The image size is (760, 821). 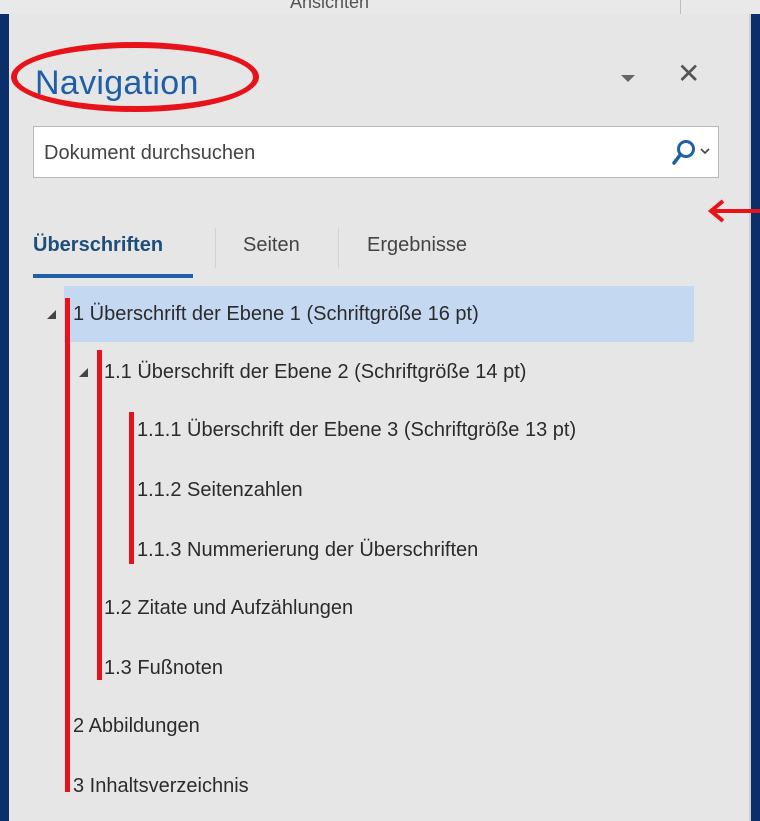 What do you see at coordinates (380, 7) in the screenshot?
I see `ribbon-strip: Ansichten` at bounding box center [380, 7].